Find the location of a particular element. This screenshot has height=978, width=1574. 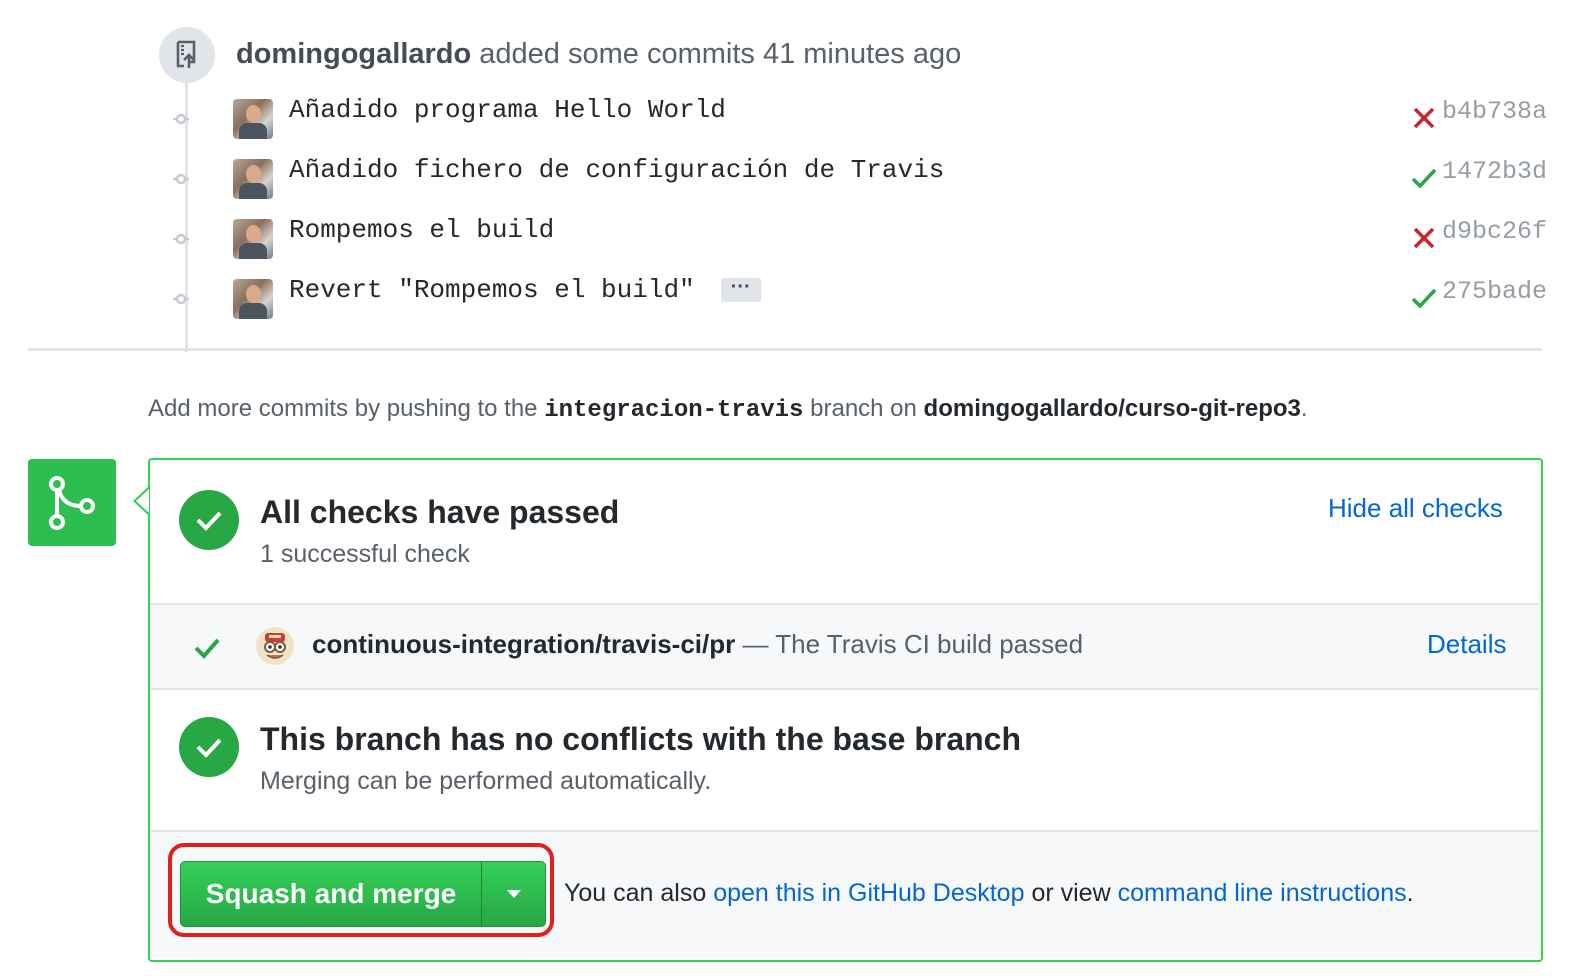

commit-sha-link: d9bc26f is located at coordinates (1494, 231).